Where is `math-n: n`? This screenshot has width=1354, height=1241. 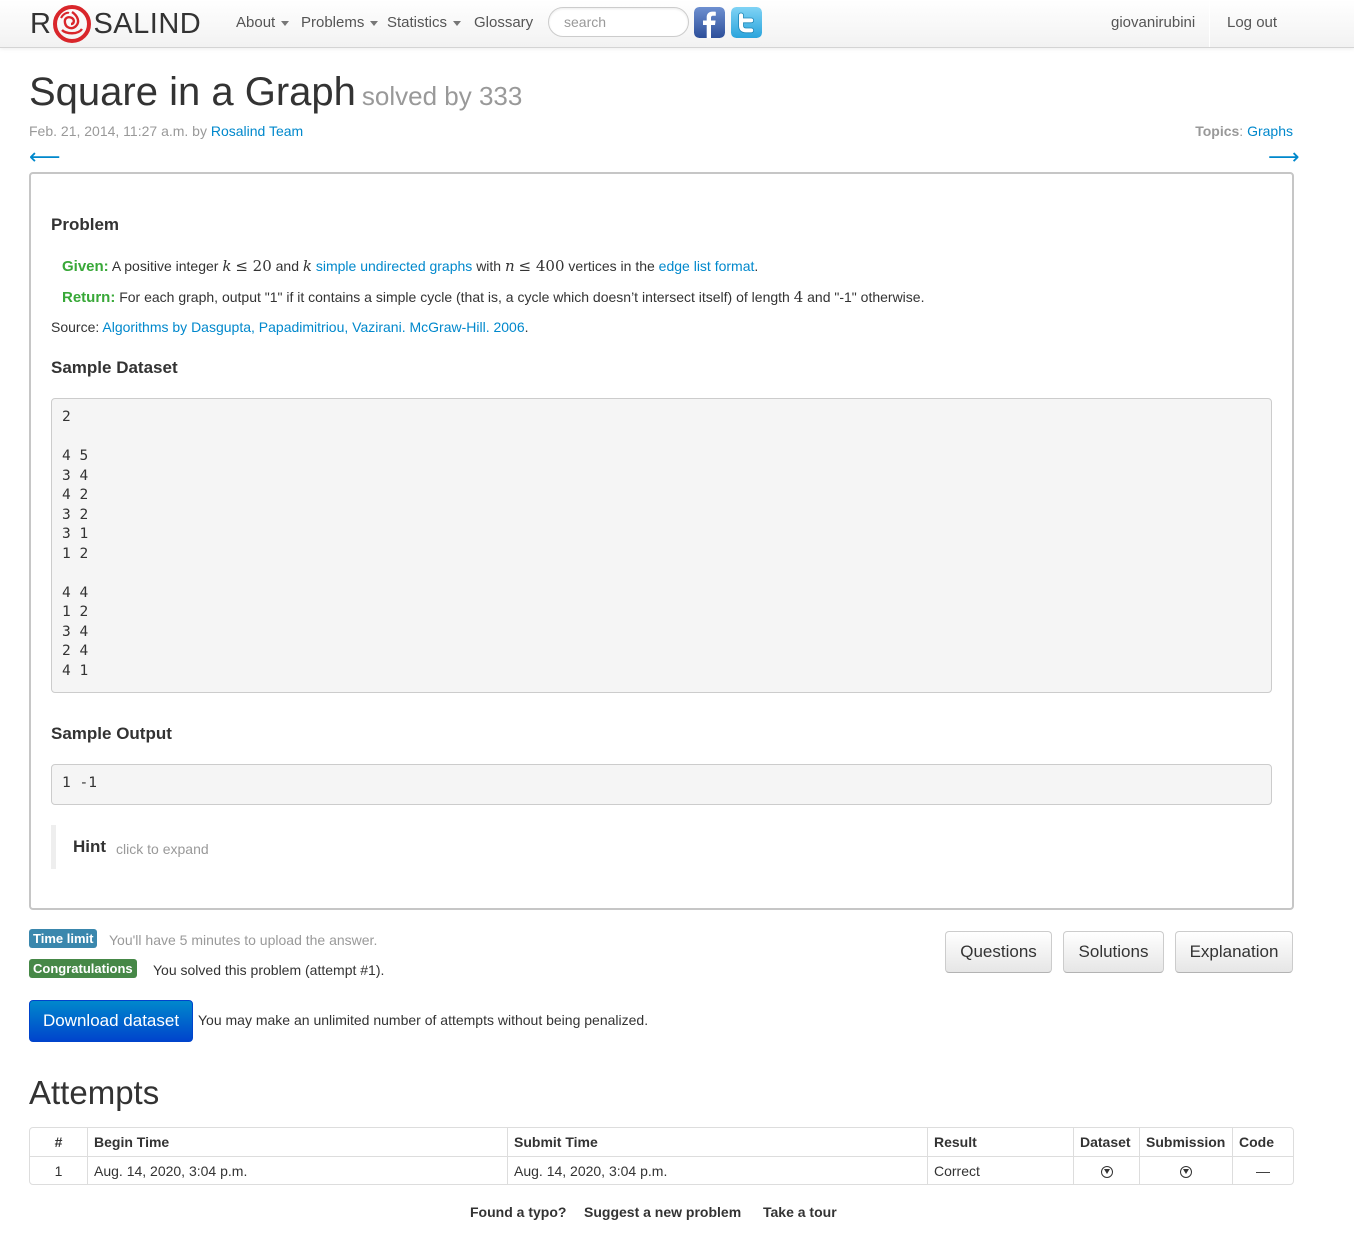 math-n: n is located at coordinates (509, 266).